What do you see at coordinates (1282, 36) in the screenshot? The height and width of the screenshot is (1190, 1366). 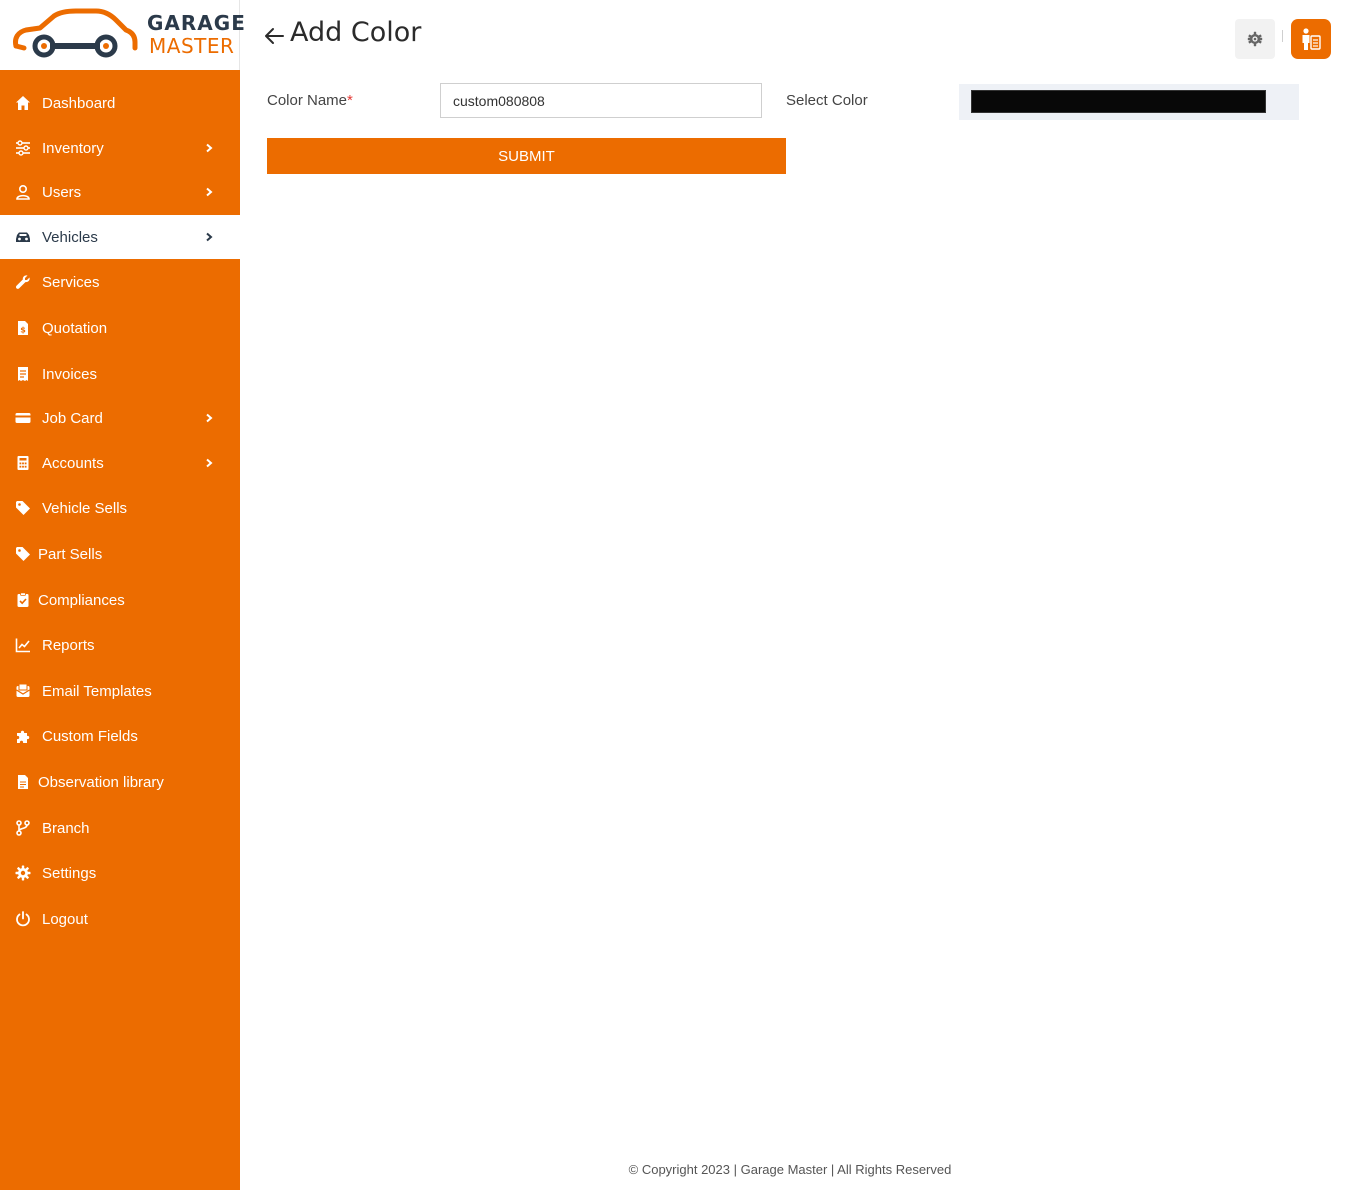 I see `header-divider` at bounding box center [1282, 36].